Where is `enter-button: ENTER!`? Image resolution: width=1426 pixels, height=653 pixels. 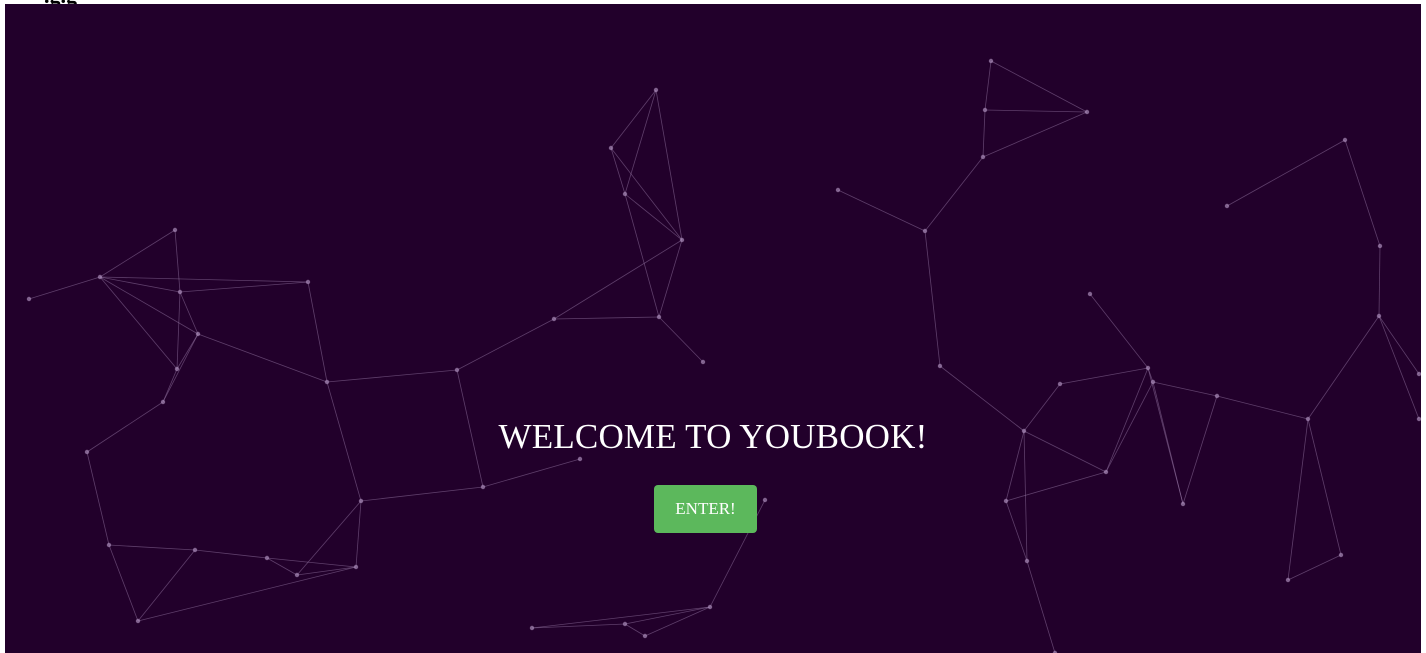
enter-button: ENTER! is located at coordinates (705, 509).